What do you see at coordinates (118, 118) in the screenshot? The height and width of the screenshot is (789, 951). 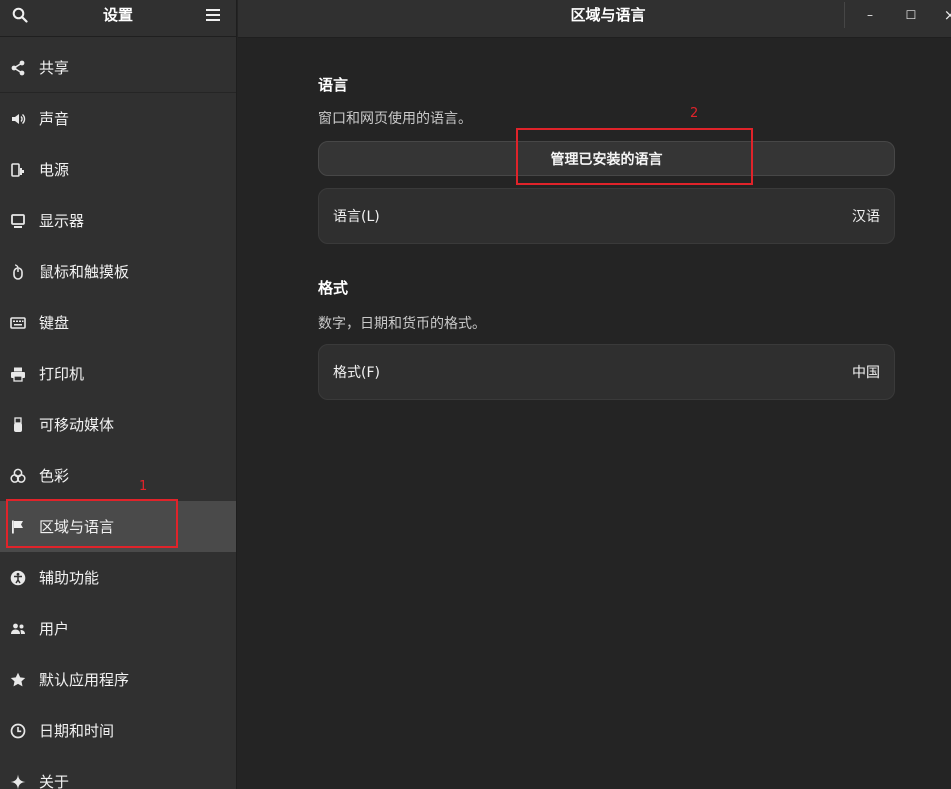 I see `sidebar-item-sound: 声音` at bounding box center [118, 118].